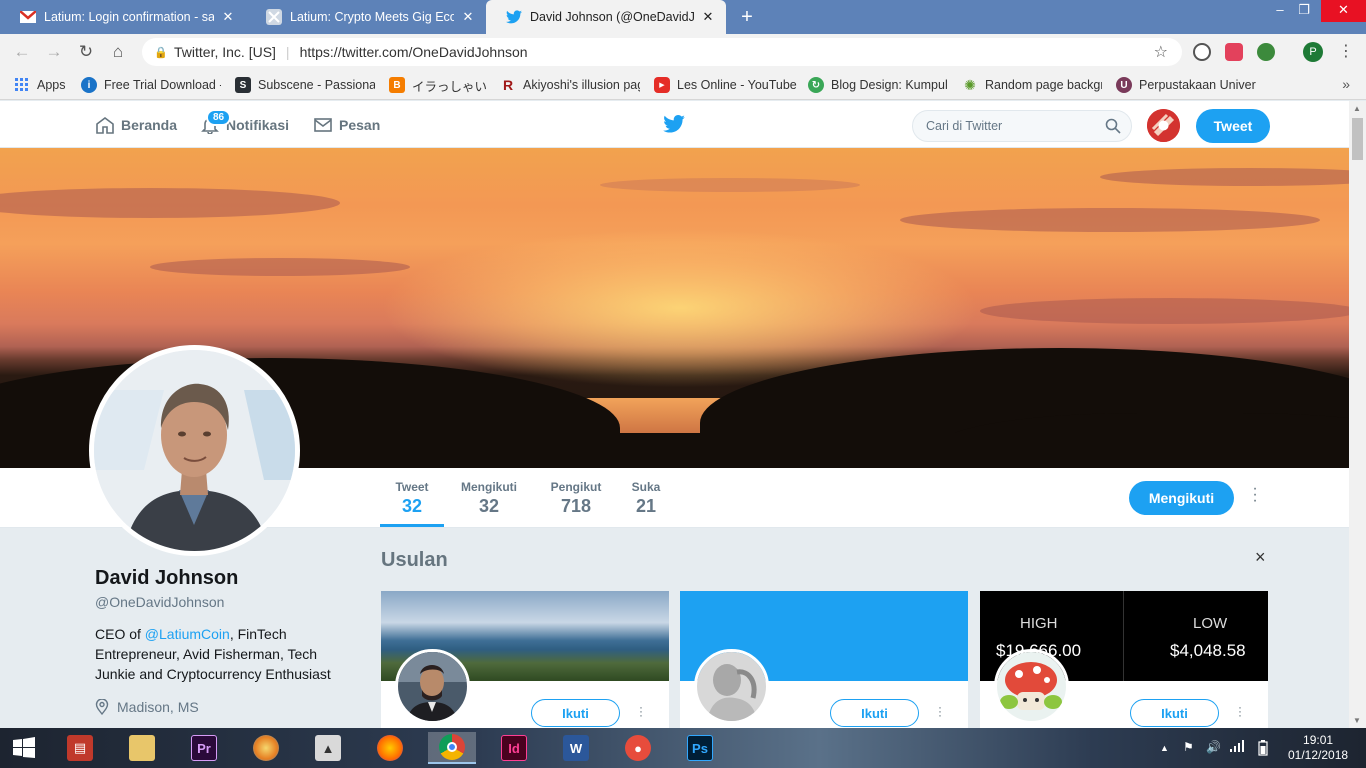 The height and width of the screenshot is (768, 1366). What do you see at coordinates (397, 85) in the screenshot?
I see `blogger-icon: B` at bounding box center [397, 85].